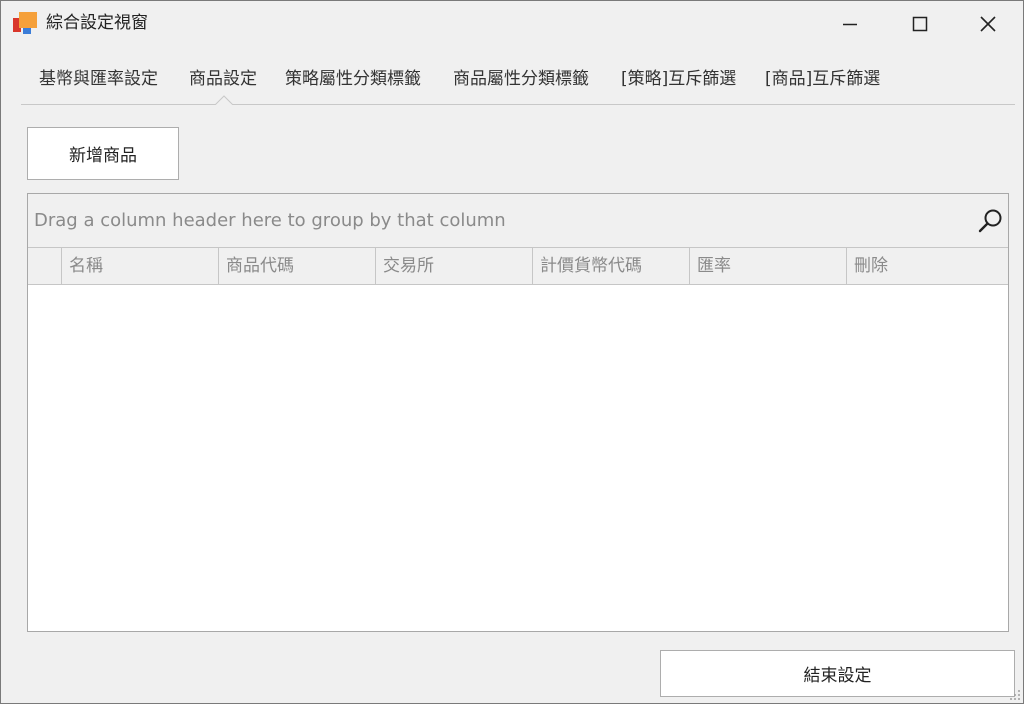 The image size is (1024, 704). What do you see at coordinates (224, 100) in the screenshot?
I see `selected-tab-caret-icon` at bounding box center [224, 100].